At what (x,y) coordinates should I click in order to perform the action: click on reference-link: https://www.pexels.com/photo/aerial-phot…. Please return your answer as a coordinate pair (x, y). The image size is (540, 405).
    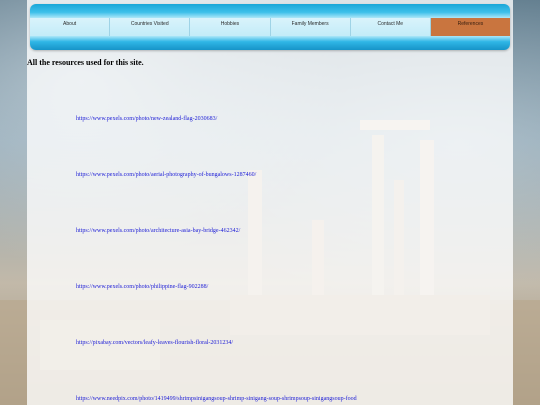
    Looking at the image, I should click on (166, 175).